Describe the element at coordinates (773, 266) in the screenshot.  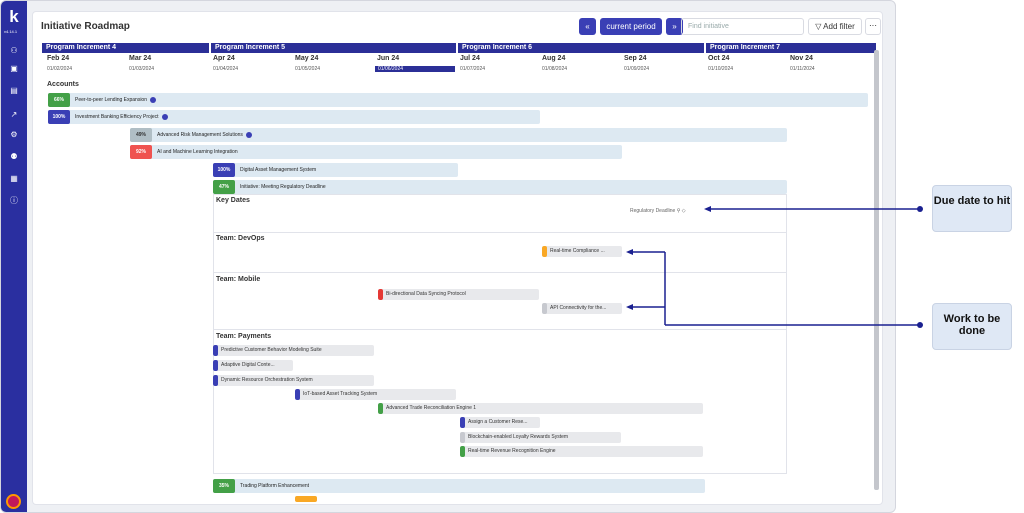
I see `annotation-arrows` at that location.